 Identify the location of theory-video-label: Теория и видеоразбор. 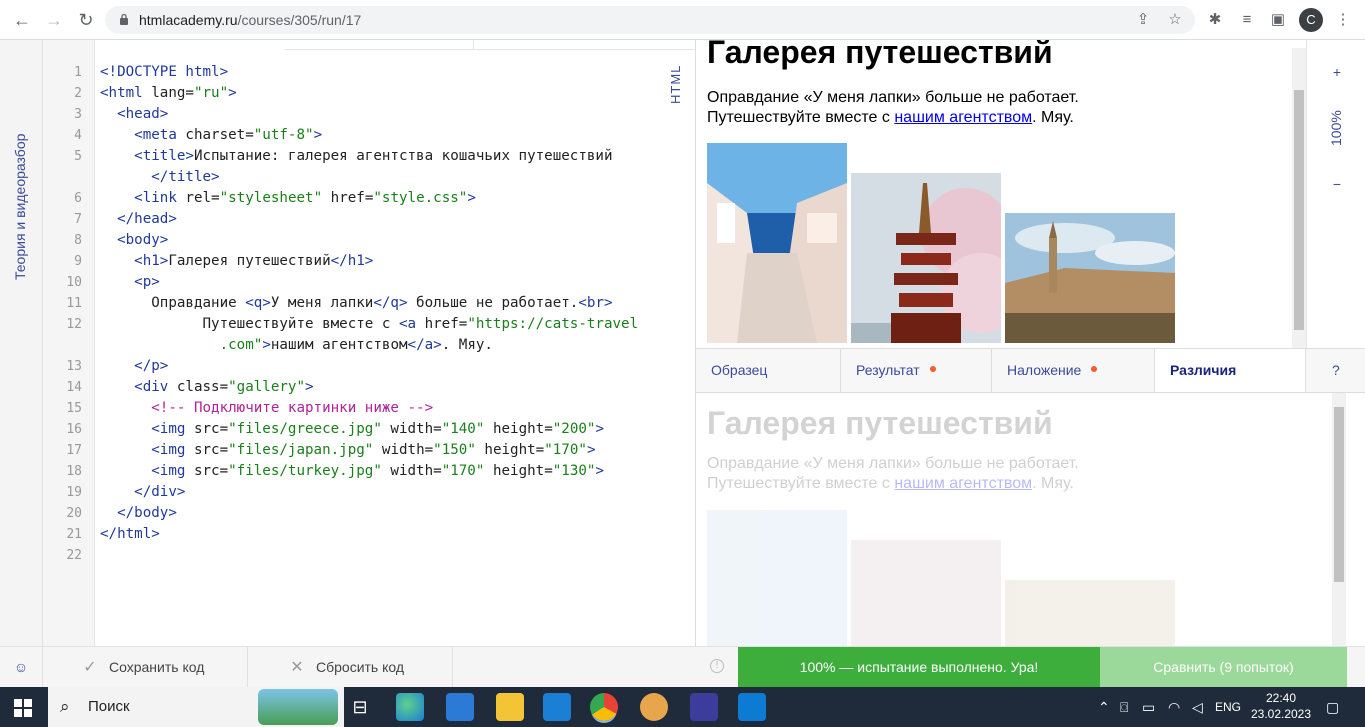
(20, 195).